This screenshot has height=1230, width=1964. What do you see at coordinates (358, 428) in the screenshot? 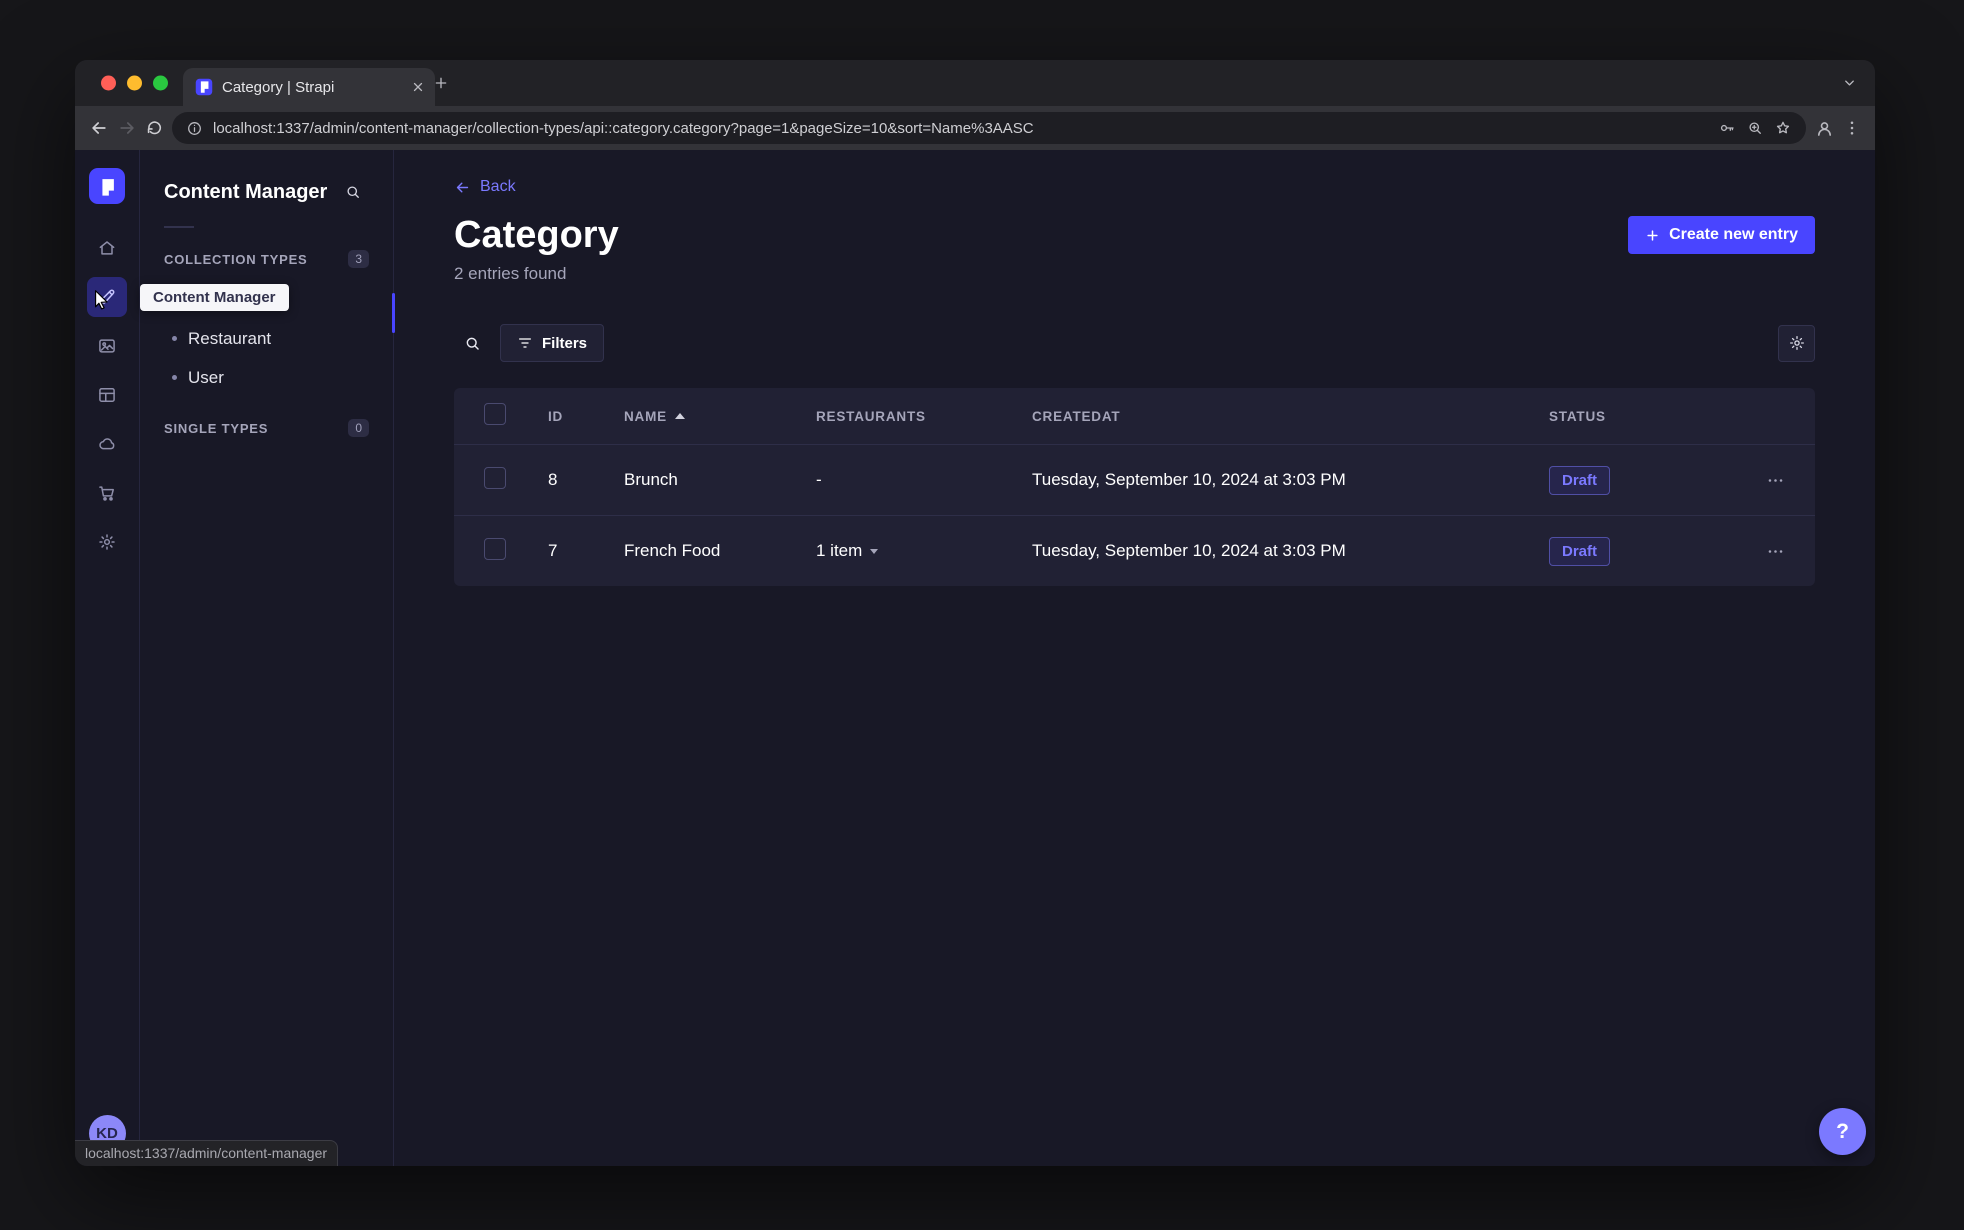
I see `single-types-count-badge: 0` at bounding box center [358, 428].